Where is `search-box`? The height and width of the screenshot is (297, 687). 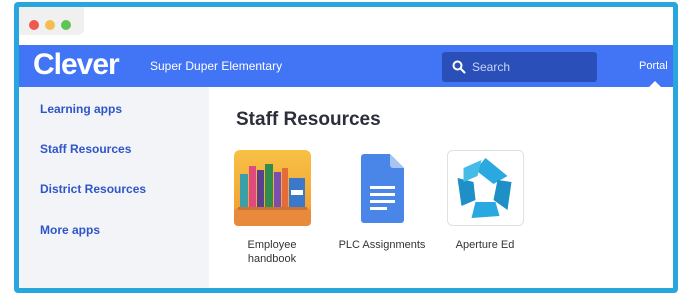 search-box is located at coordinates (519, 67).